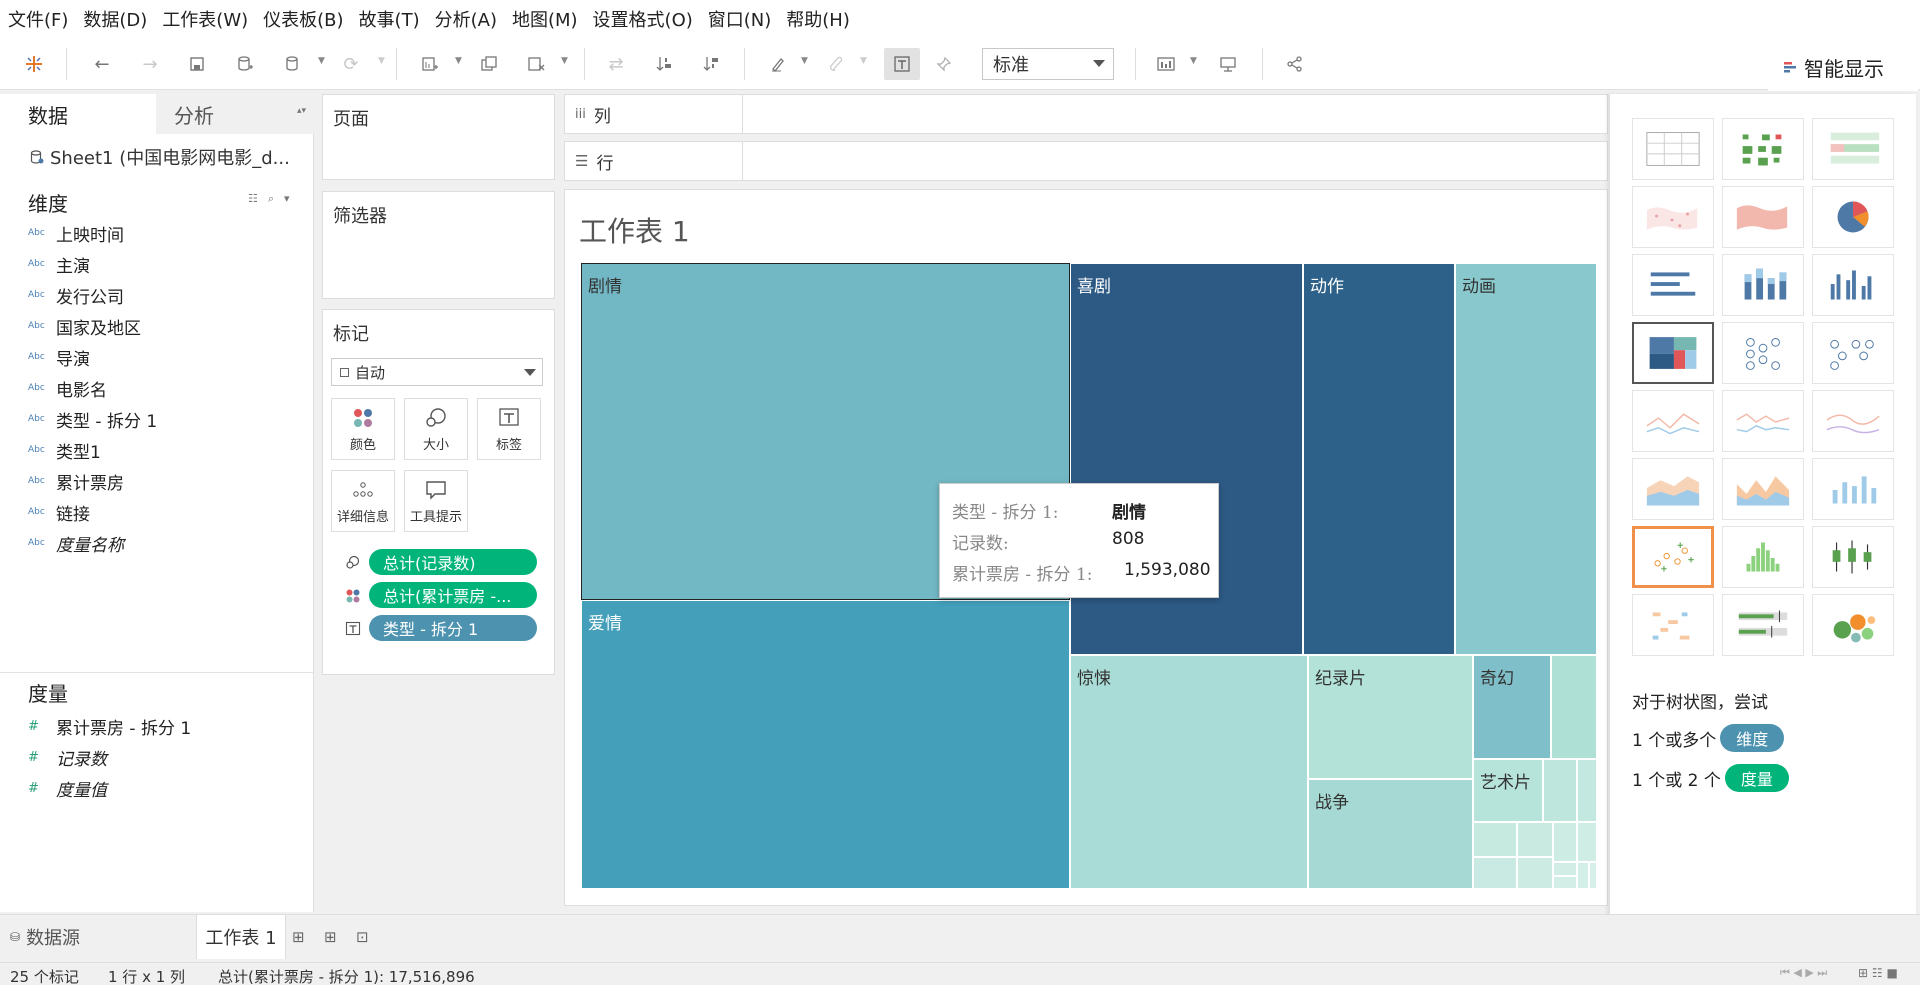 The width and height of the screenshot is (1920, 985). What do you see at coordinates (1189, 772) in the screenshot?
I see `treemap-tile: 惊悚` at bounding box center [1189, 772].